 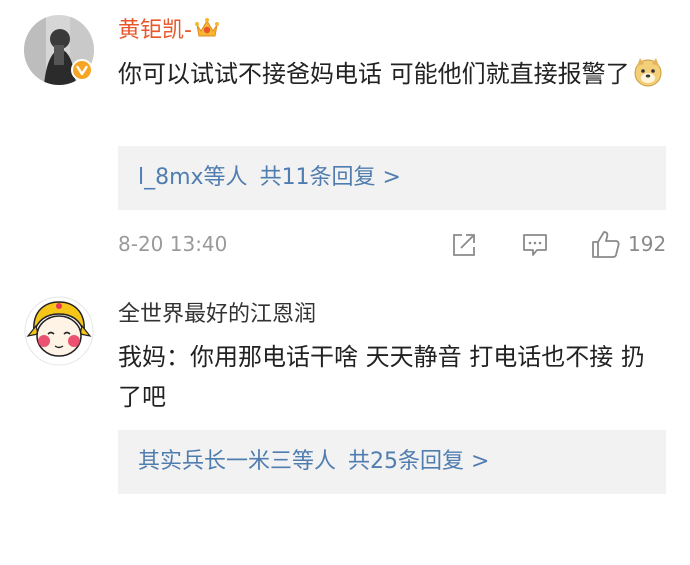 What do you see at coordinates (464, 245) in the screenshot?
I see `share-icon` at bounding box center [464, 245].